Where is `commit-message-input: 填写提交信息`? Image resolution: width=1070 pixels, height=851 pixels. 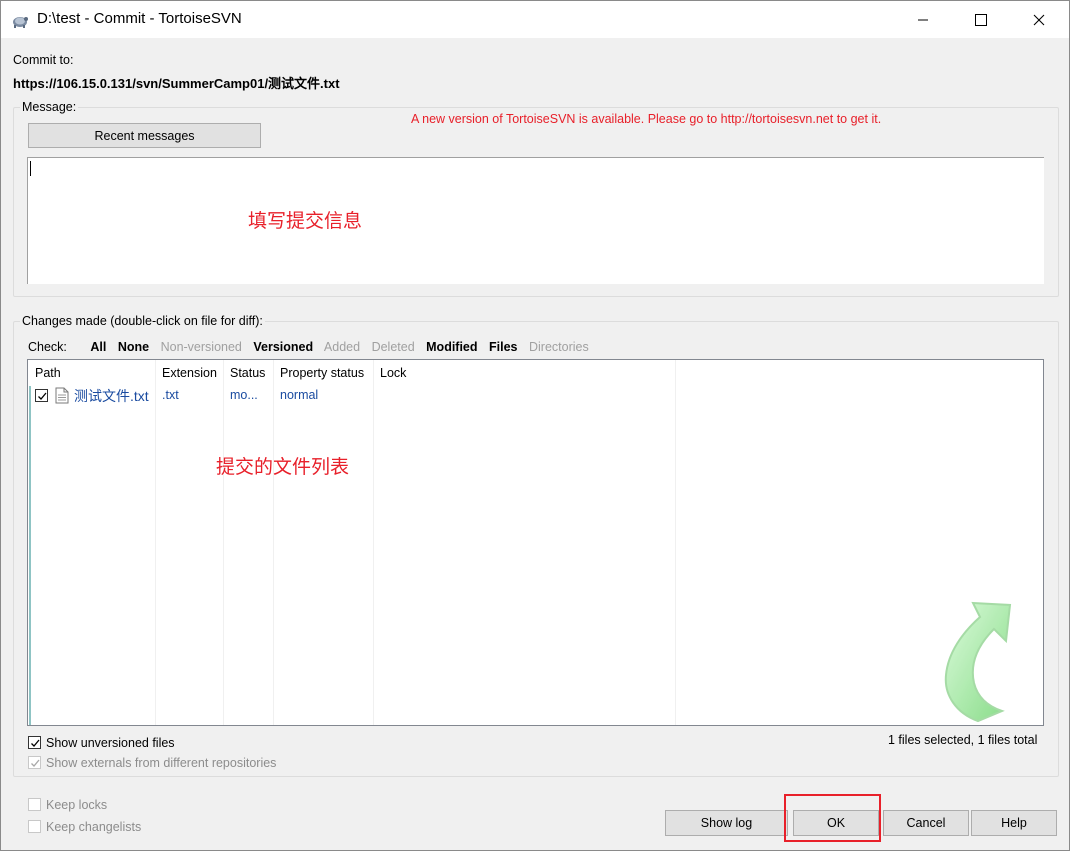 commit-message-input: 填写提交信息 is located at coordinates (535, 220).